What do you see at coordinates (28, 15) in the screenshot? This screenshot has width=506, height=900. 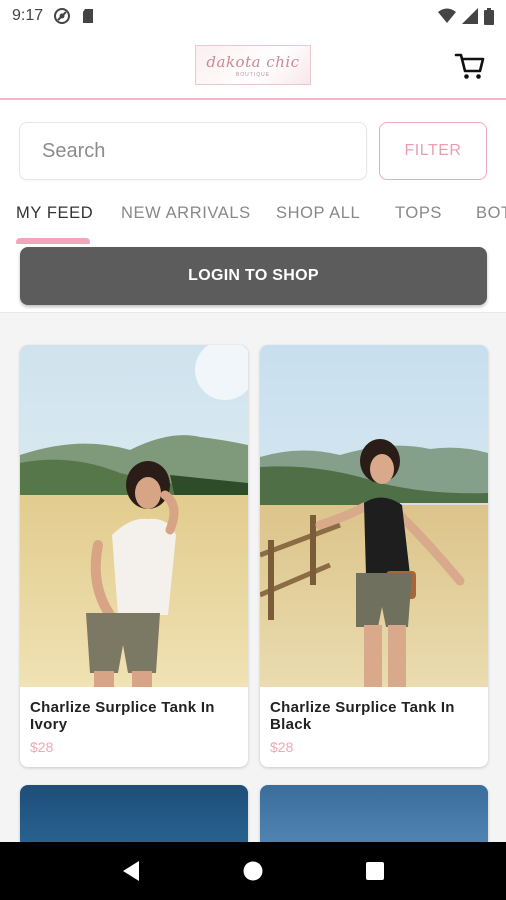 I see `status-time: 9:17` at bounding box center [28, 15].